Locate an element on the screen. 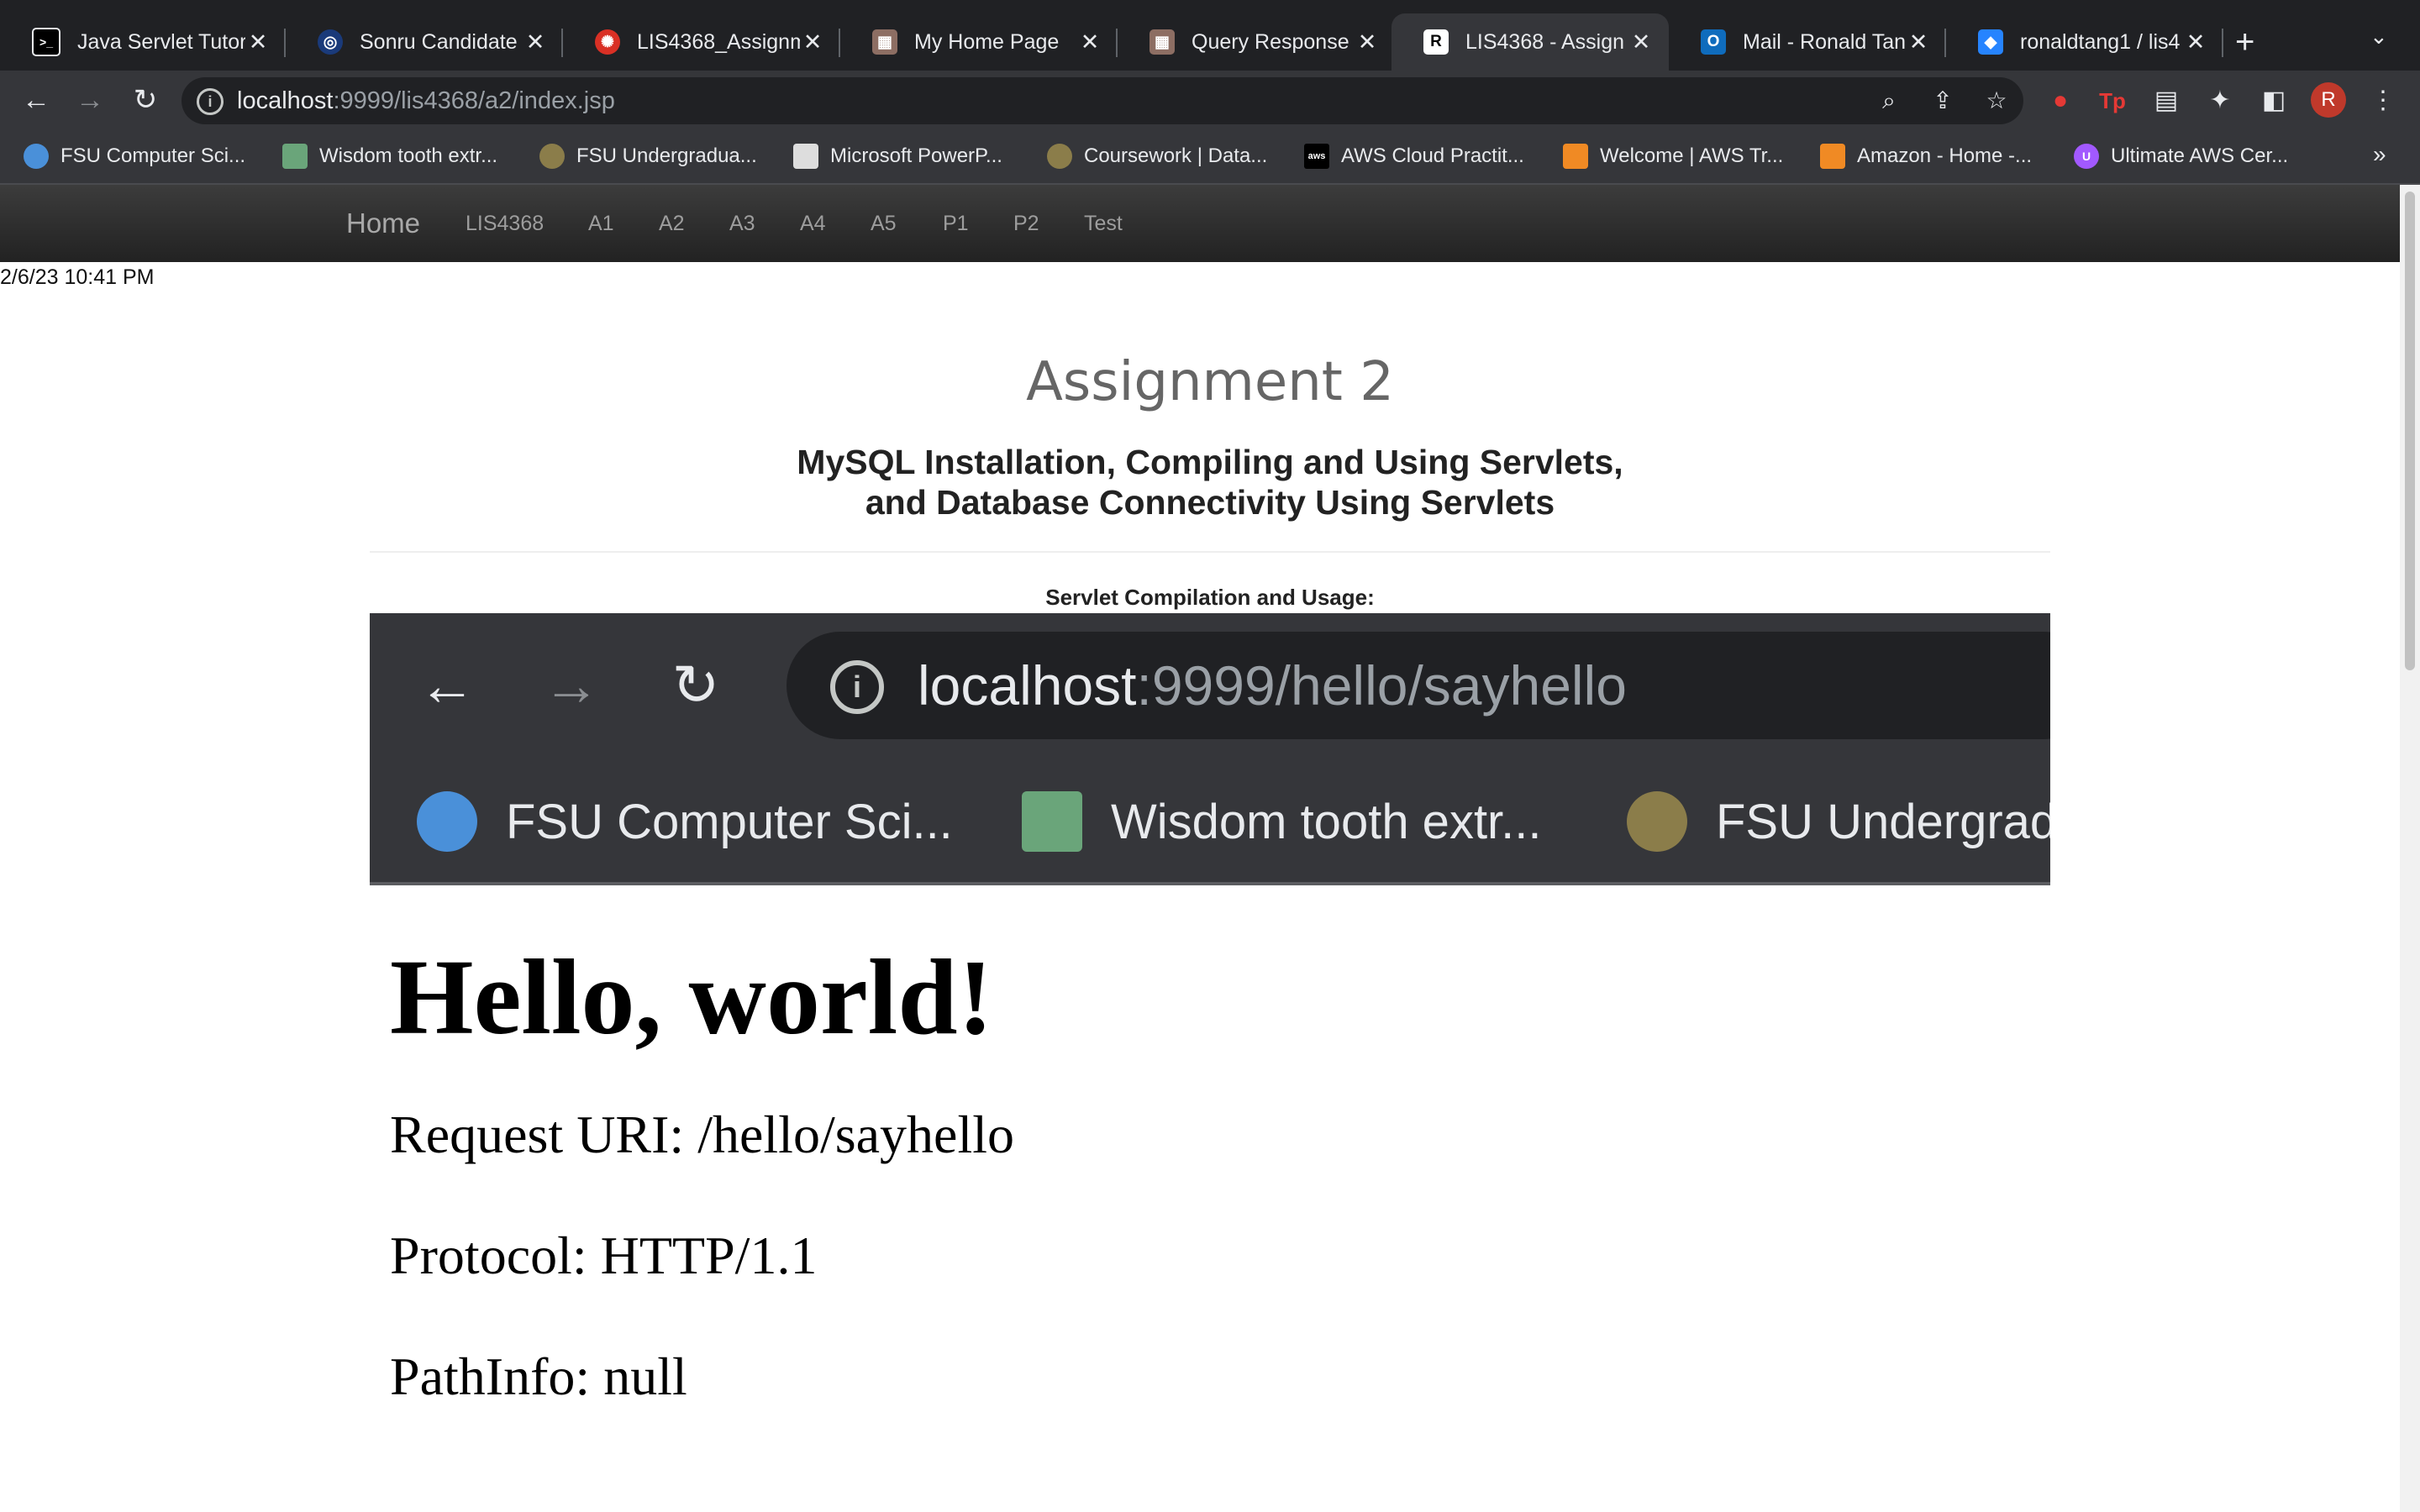 The image size is (2420, 1512). nav-a2: A2 is located at coordinates (672, 223).